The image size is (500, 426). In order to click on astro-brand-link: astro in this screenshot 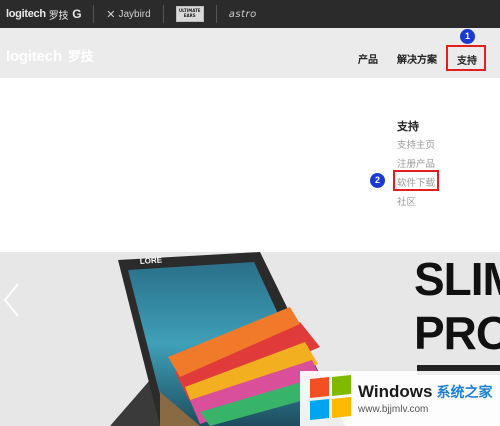, I will do `click(243, 14)`.